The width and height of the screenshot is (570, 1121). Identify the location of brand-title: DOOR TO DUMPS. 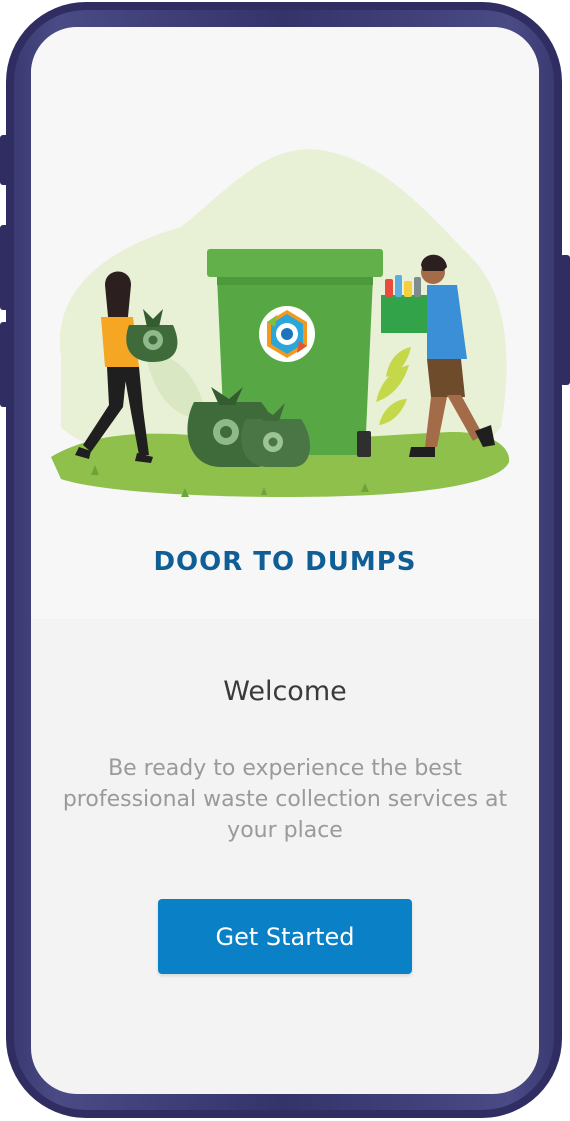
(285, 562).